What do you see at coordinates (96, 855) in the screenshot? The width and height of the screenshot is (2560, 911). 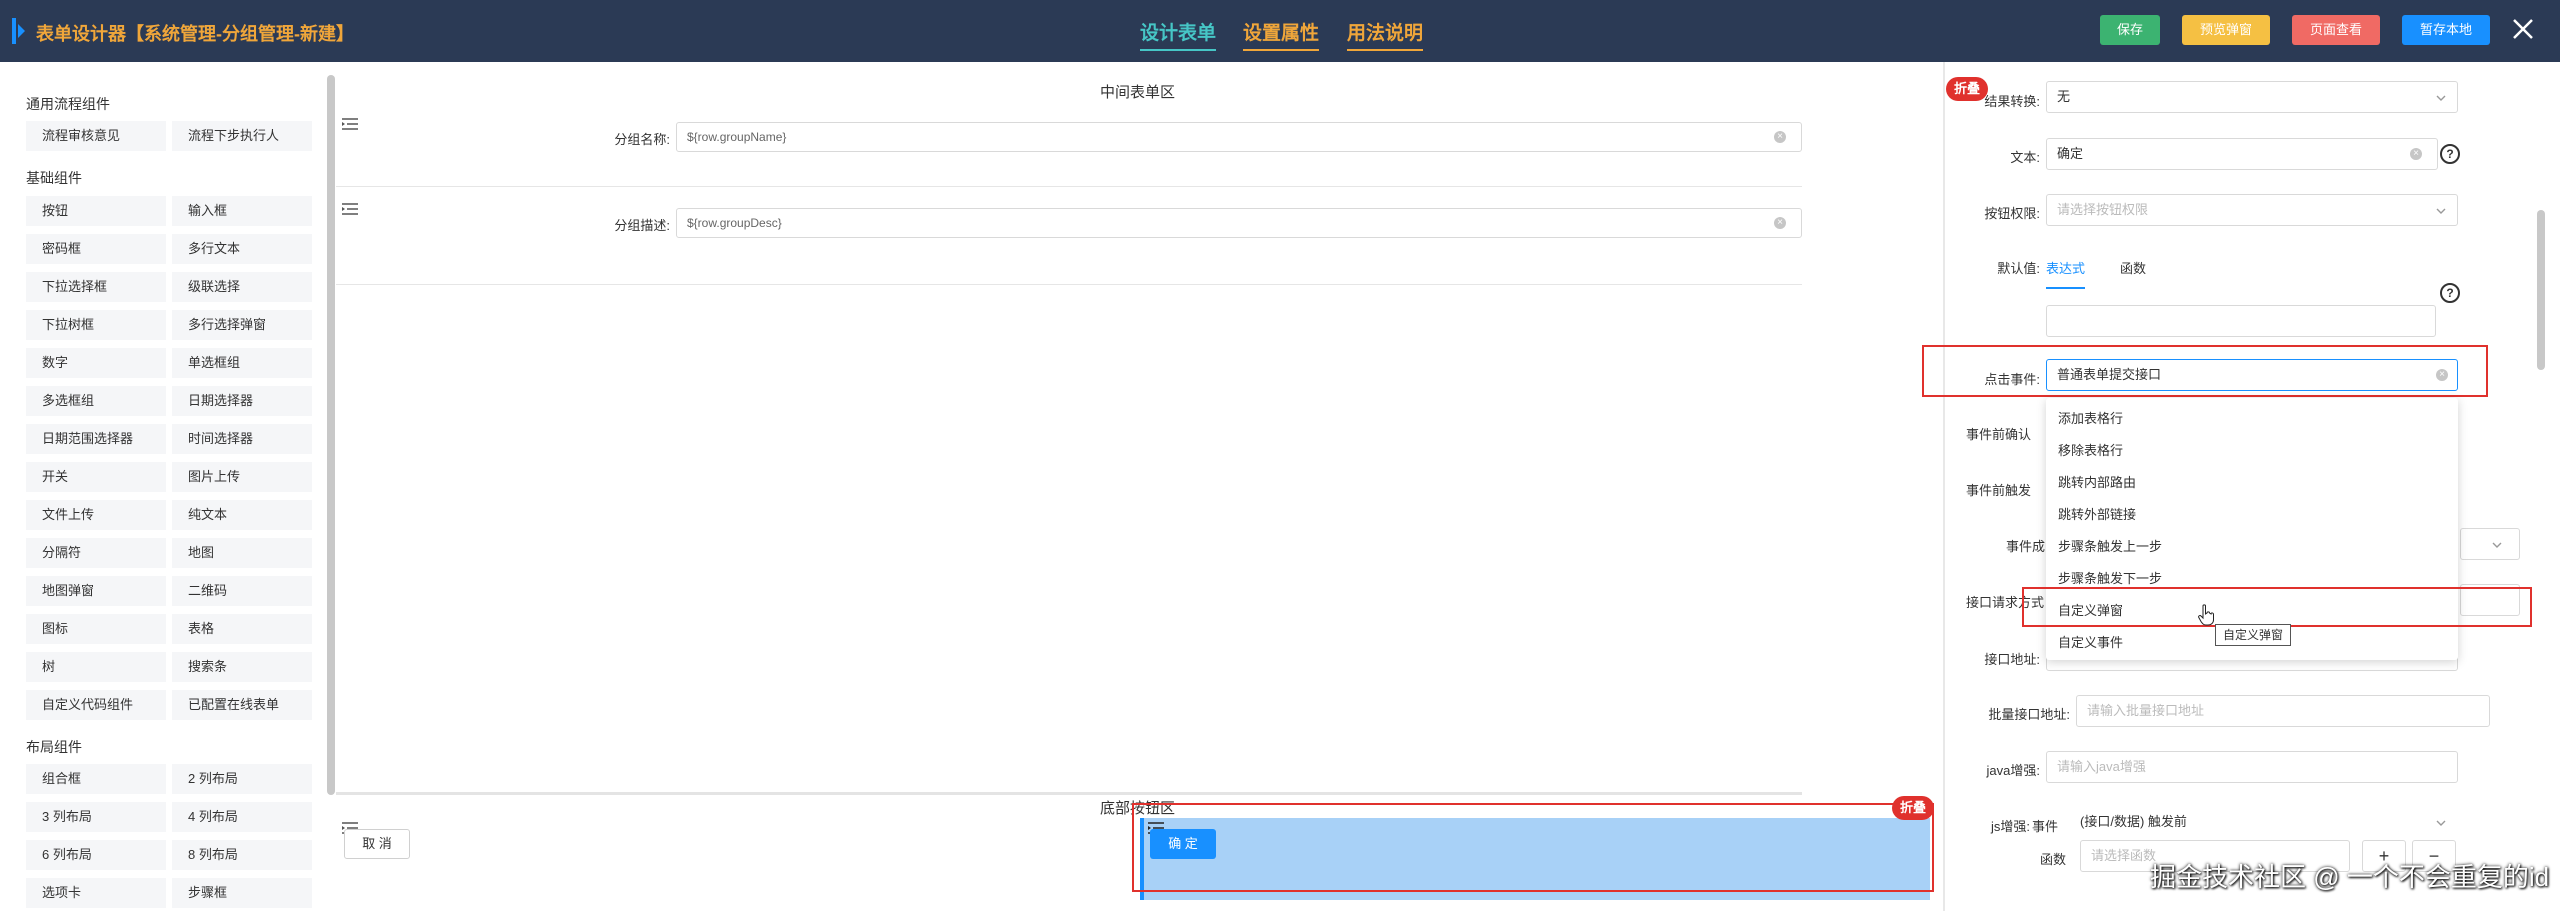 I see `component-item: 6 列布局` at bounding box center [96, 855].